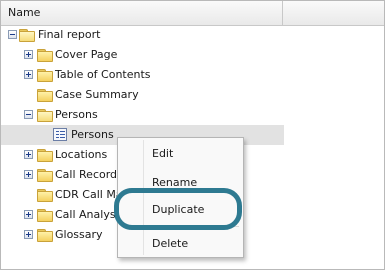 Image resolution: width=385 pixels, height=270 pixels. I want to click on menu-item-duplicate: Duplicate, so click(180, 210).